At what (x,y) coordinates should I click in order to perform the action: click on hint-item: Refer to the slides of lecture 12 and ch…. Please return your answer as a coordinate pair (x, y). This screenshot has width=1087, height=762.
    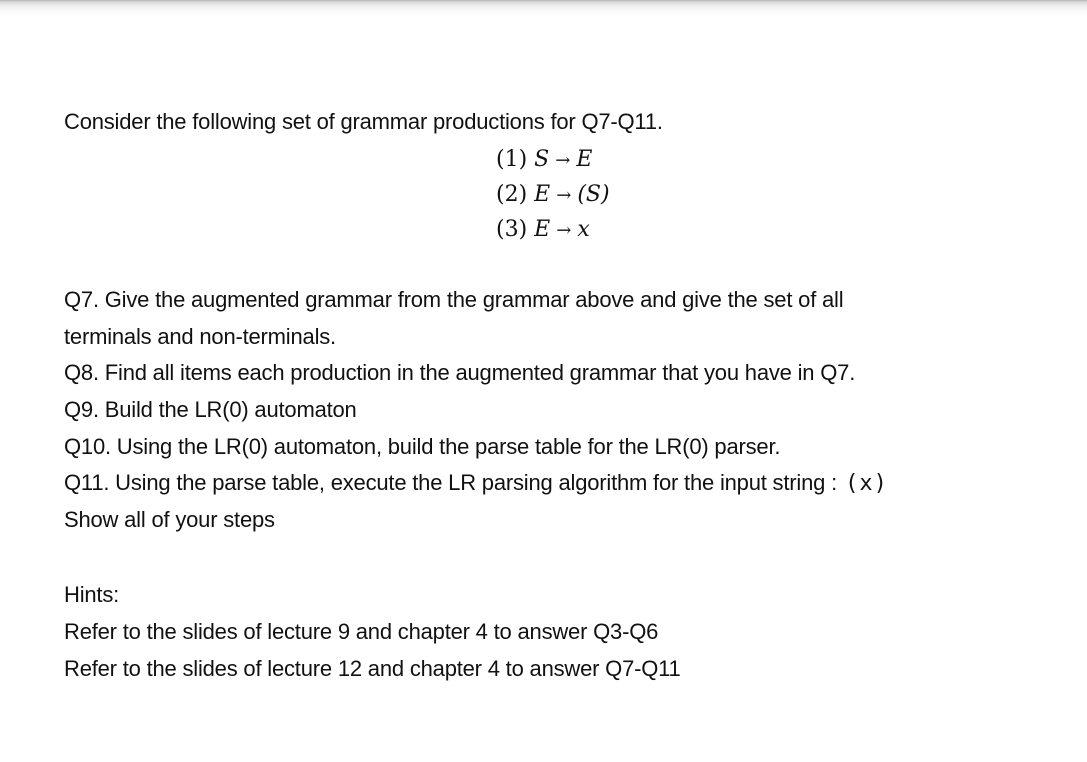
    Looking at the image, I should click on (372, 668).